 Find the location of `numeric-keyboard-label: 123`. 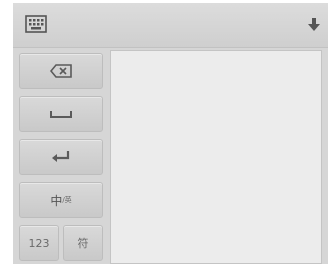

numeric-keyboard-label: 123 is located at coordinates (39, 243).